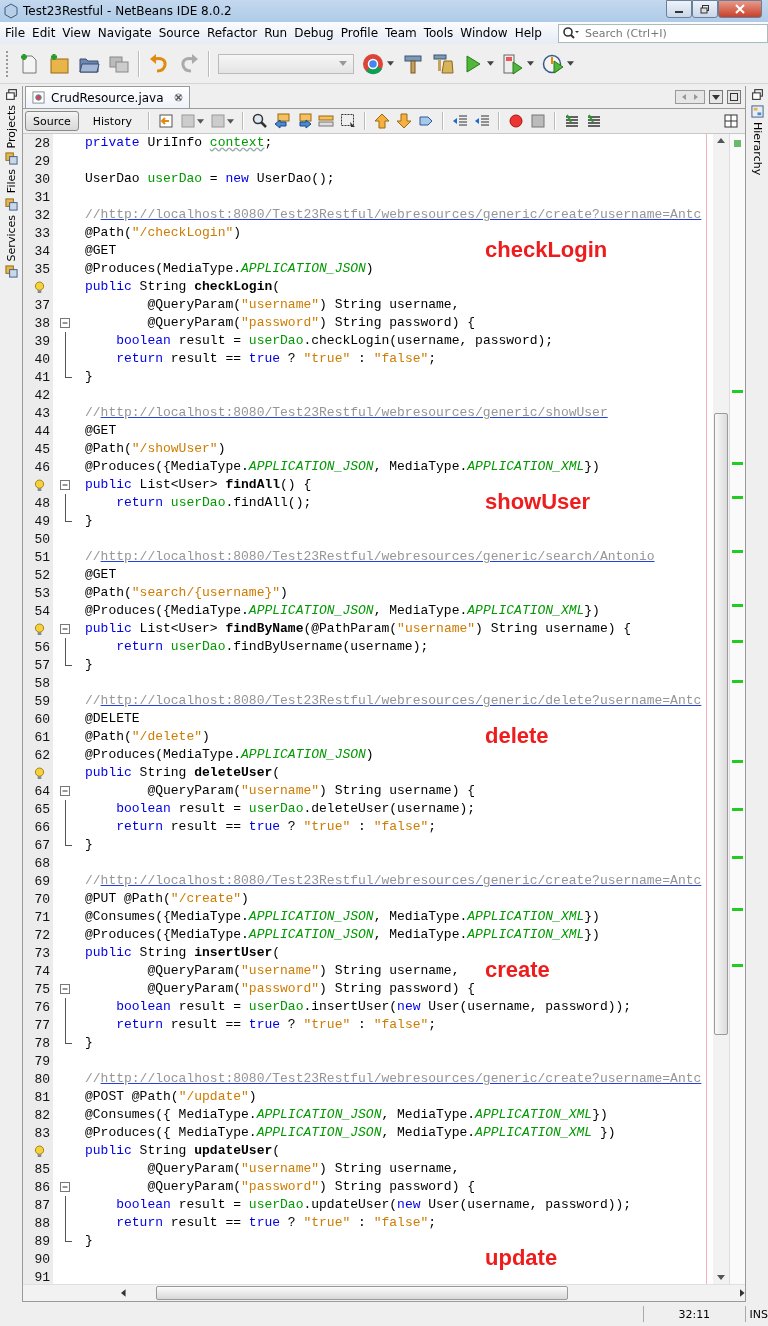 The image size is (768, 1326). What do you see at coordinates (42, 1097) in the screenshot?
I see `line-number: 81` at bounding box center [42, 1097].